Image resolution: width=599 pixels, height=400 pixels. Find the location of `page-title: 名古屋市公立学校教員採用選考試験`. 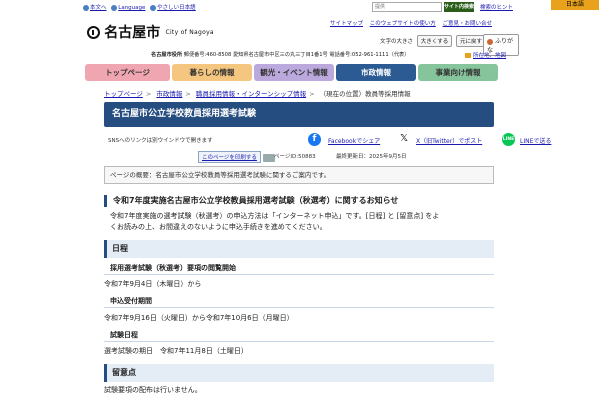

page-title: 名古屋市公立学校教員採用選考試験 is located at coordinates (299, 114).